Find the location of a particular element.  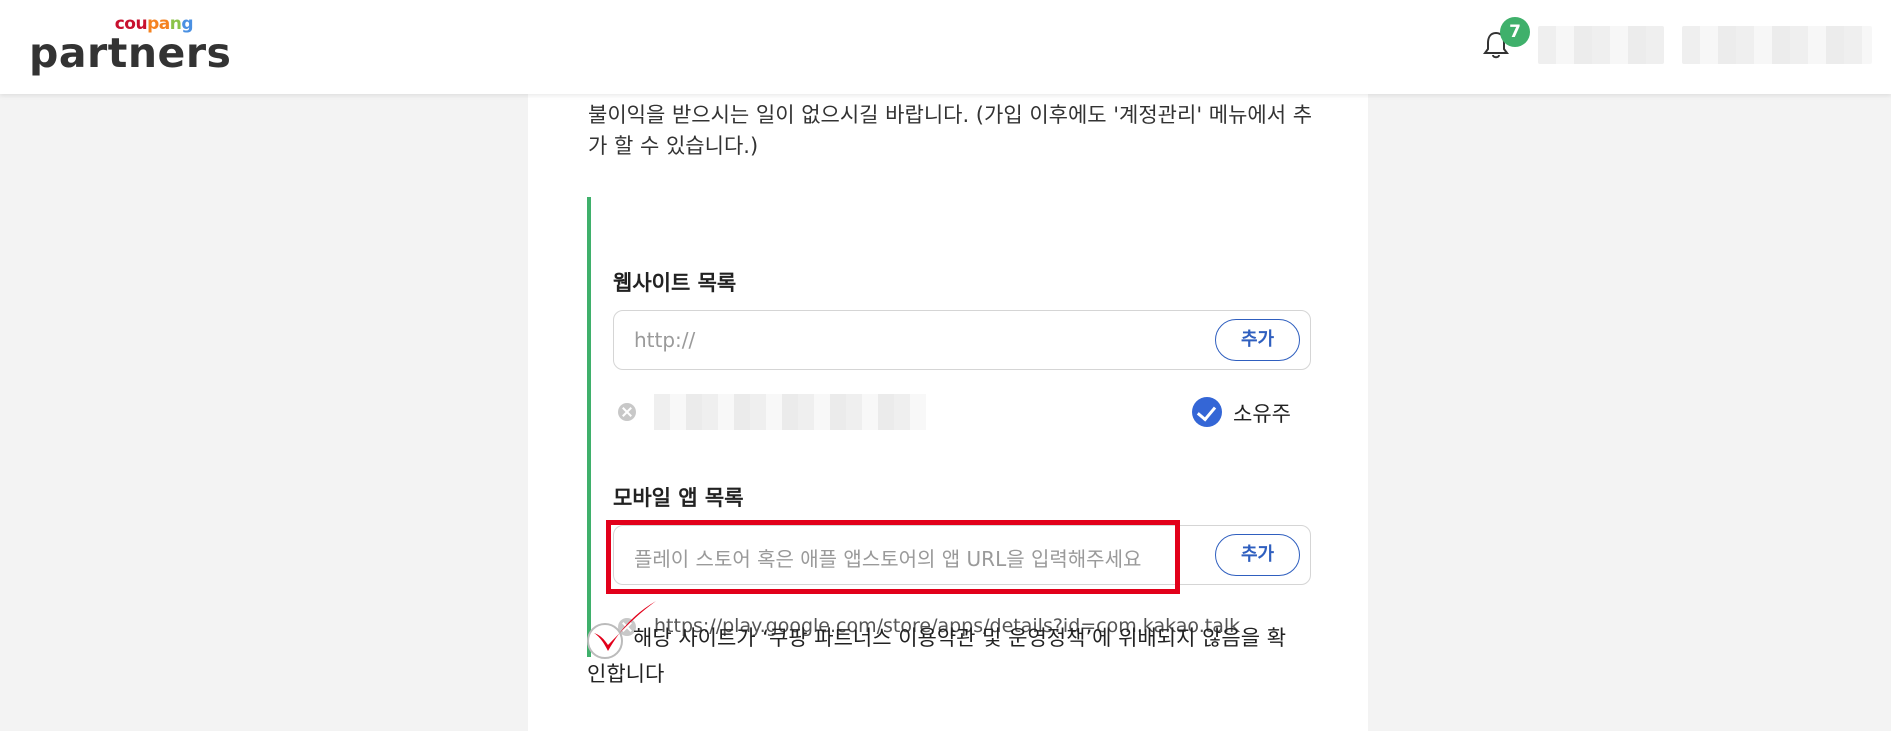

owner-check-icon is located at coordinates (1207, 412).